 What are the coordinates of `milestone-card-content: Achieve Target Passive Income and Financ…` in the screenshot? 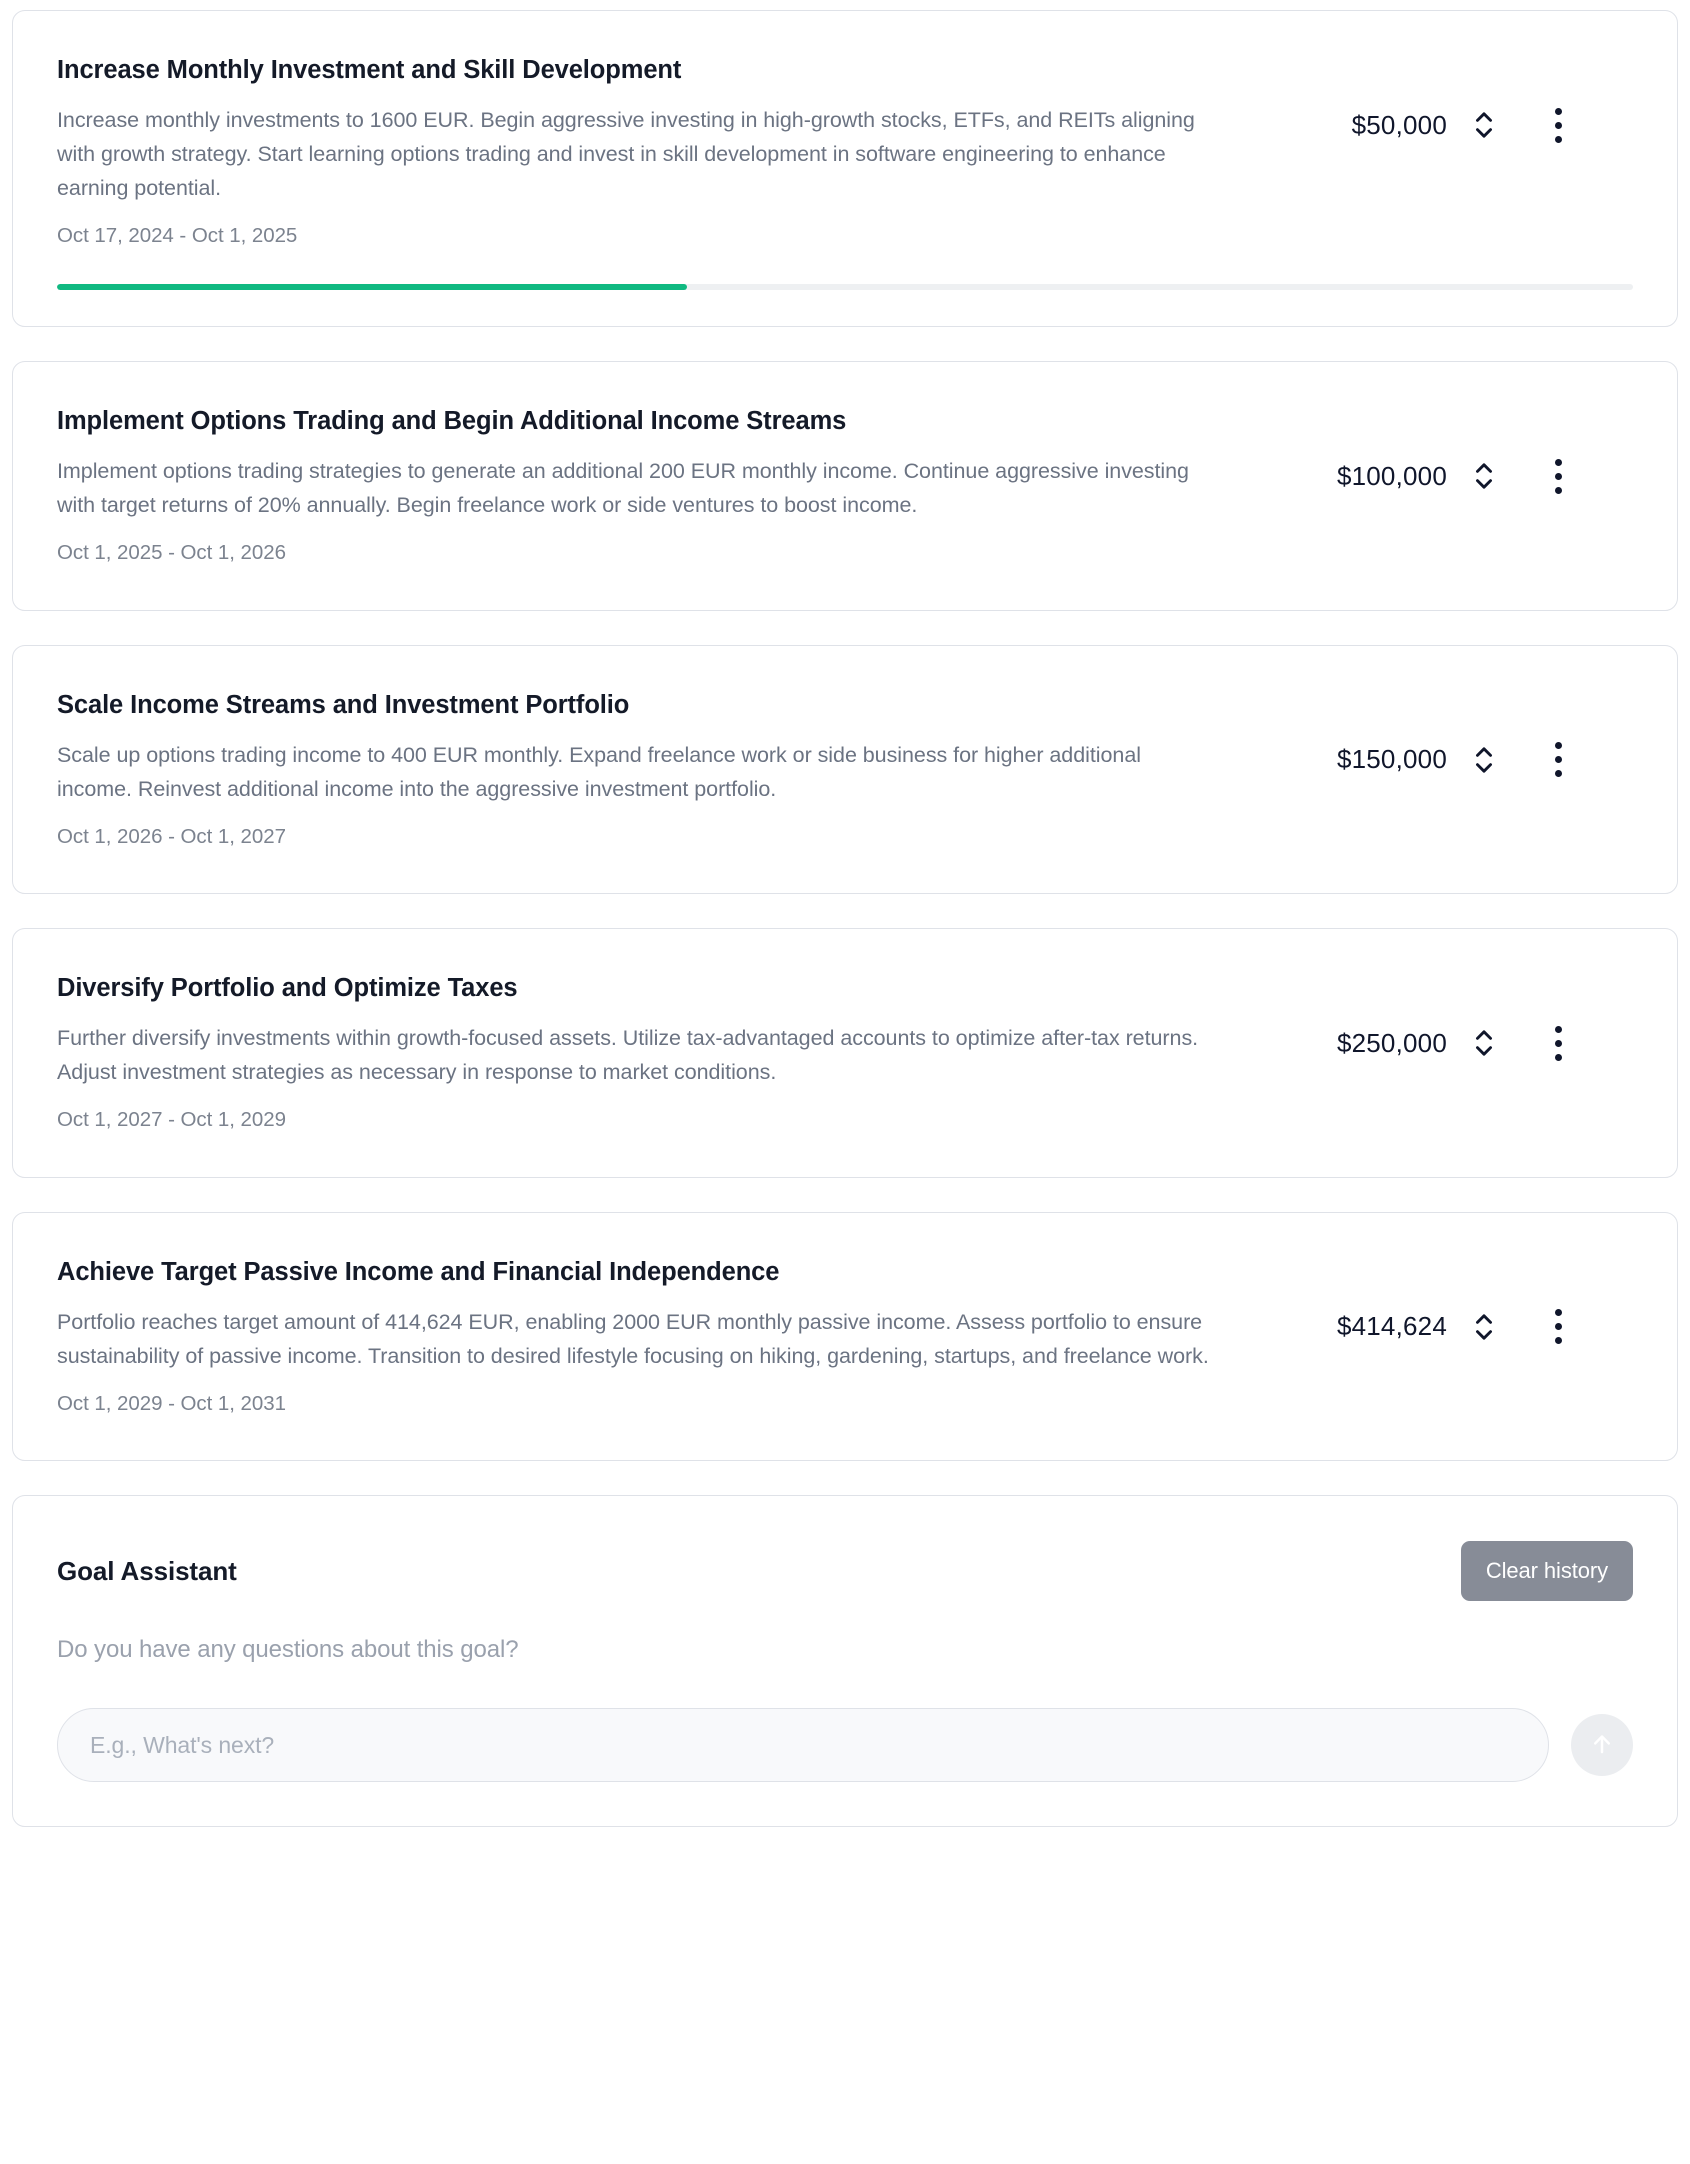 It's located at (845, 1321).